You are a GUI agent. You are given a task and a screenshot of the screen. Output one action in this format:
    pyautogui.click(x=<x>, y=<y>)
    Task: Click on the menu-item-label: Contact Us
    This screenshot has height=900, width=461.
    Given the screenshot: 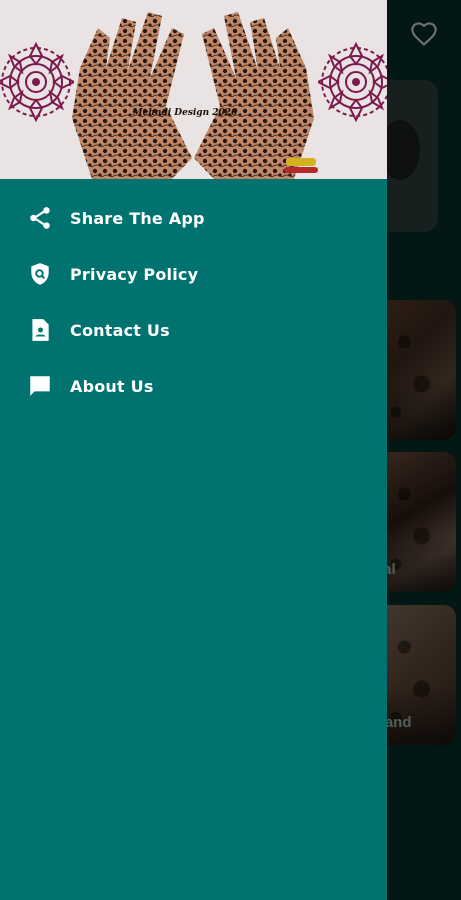 What is the action you would take?
    pyautogui.click(x=120, y=330)
    